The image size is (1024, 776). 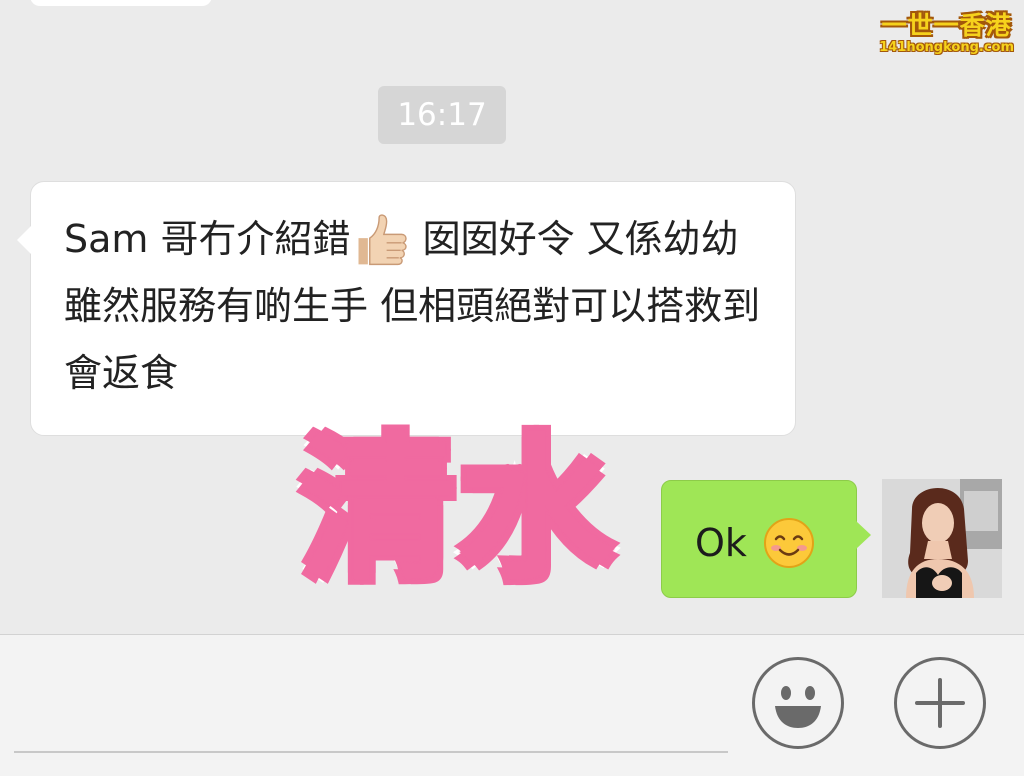 What do you see at coordinates (382, 239) in the screenshot?
I see `thumbs-up-icon` at bounding box center [382, 239].